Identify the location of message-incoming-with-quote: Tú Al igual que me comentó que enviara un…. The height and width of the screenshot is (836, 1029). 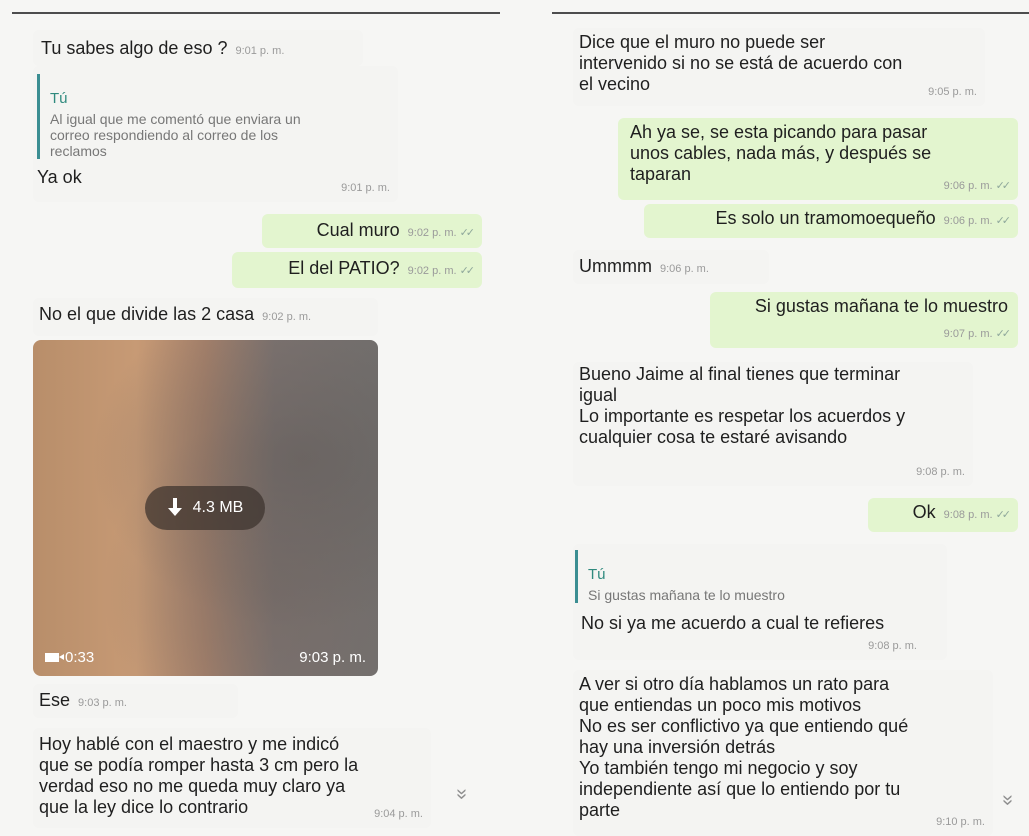
(215, 134).